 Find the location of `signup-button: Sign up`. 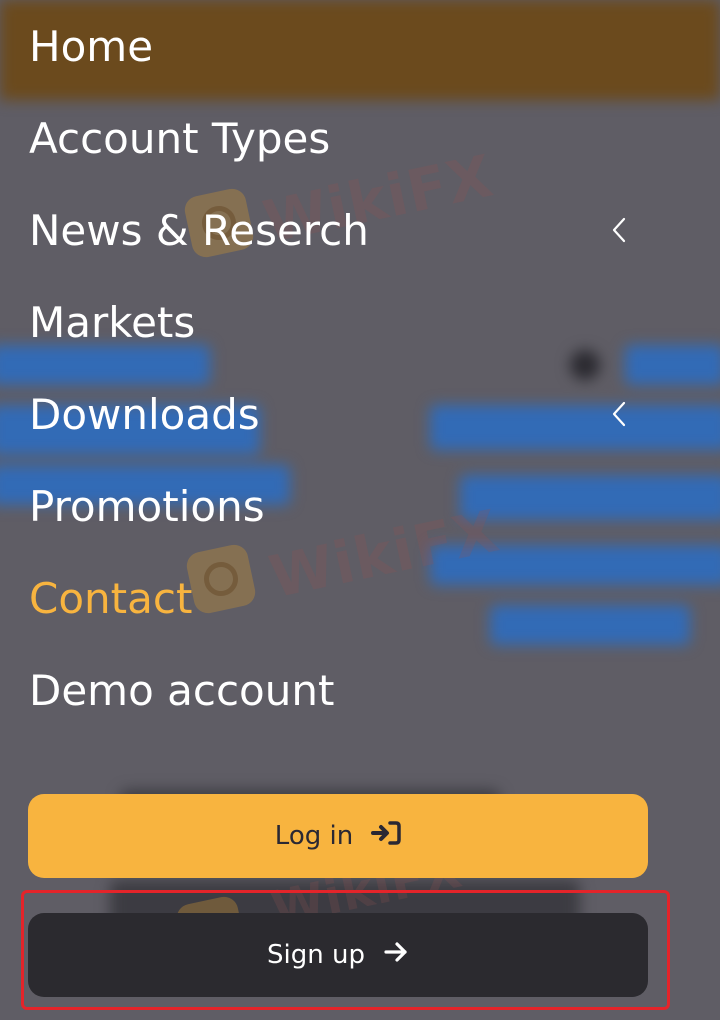

signup-button: Sign up is located at coordinates (338, 955).